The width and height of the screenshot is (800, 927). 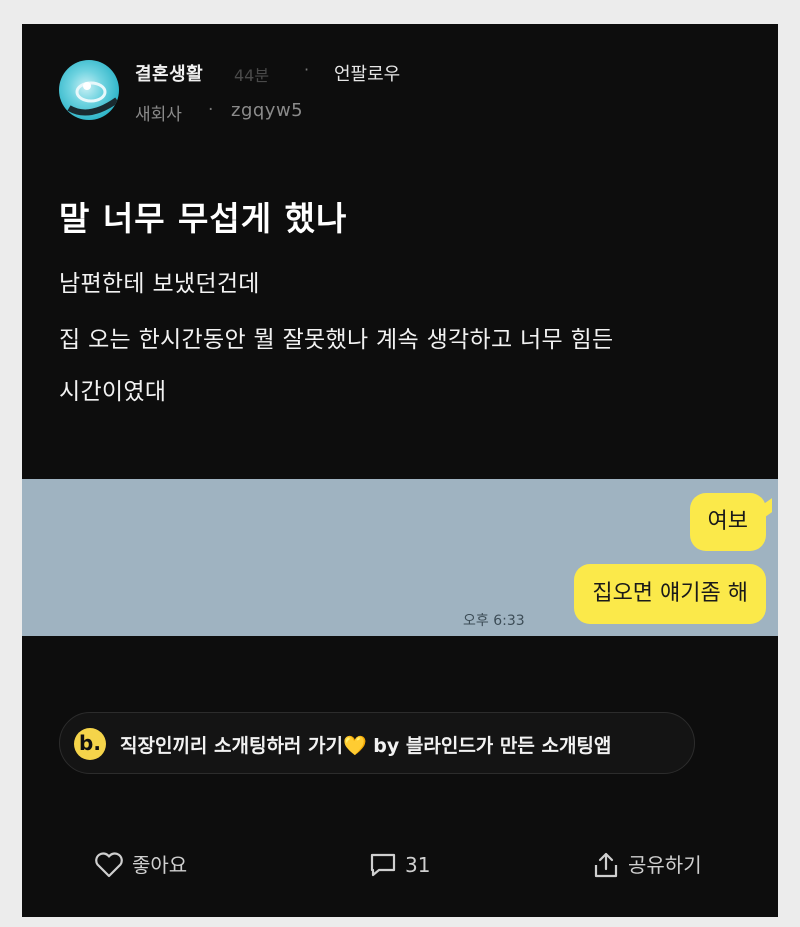 What do you see at coordinates (231, 746) in the screenshot?
I see `ad-text-main: 직장인끼리 소개팅하러 가기` at bounding box center [231, 746].